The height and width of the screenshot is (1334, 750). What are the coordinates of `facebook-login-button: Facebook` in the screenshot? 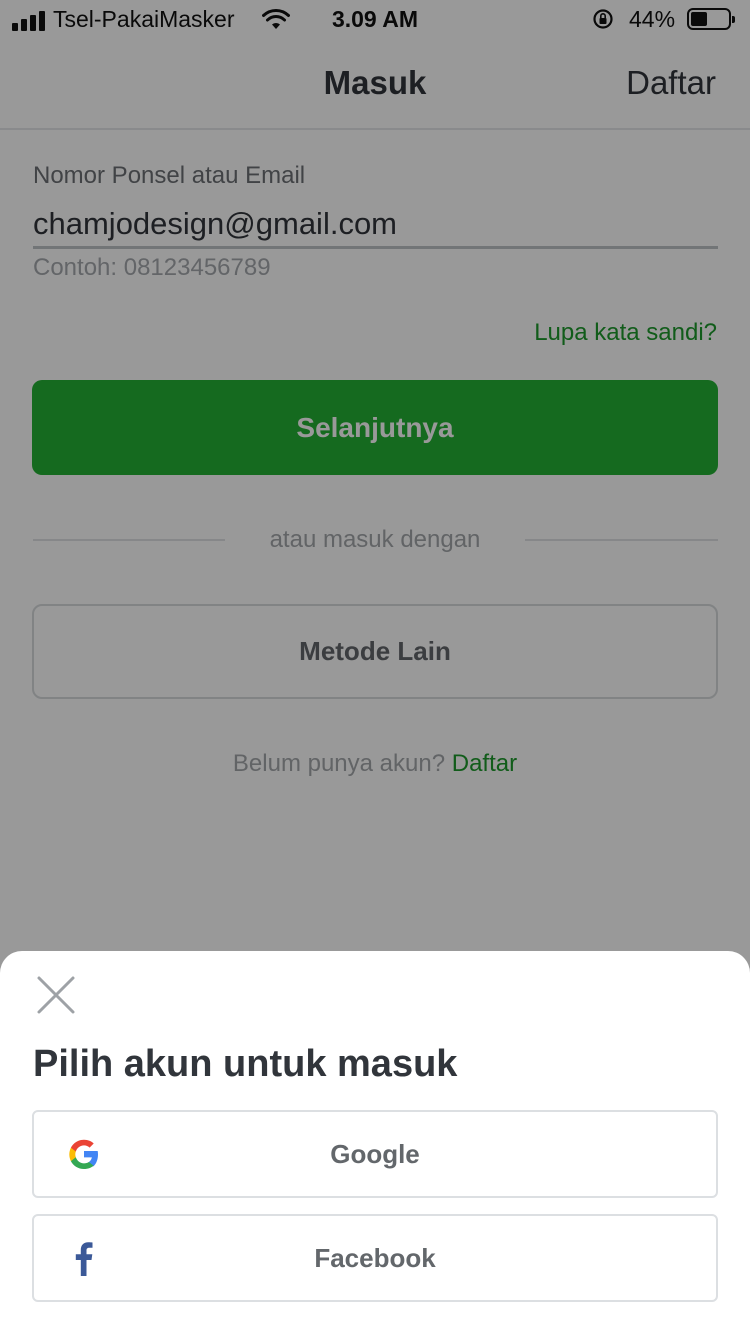 It's located at (375, 1258).